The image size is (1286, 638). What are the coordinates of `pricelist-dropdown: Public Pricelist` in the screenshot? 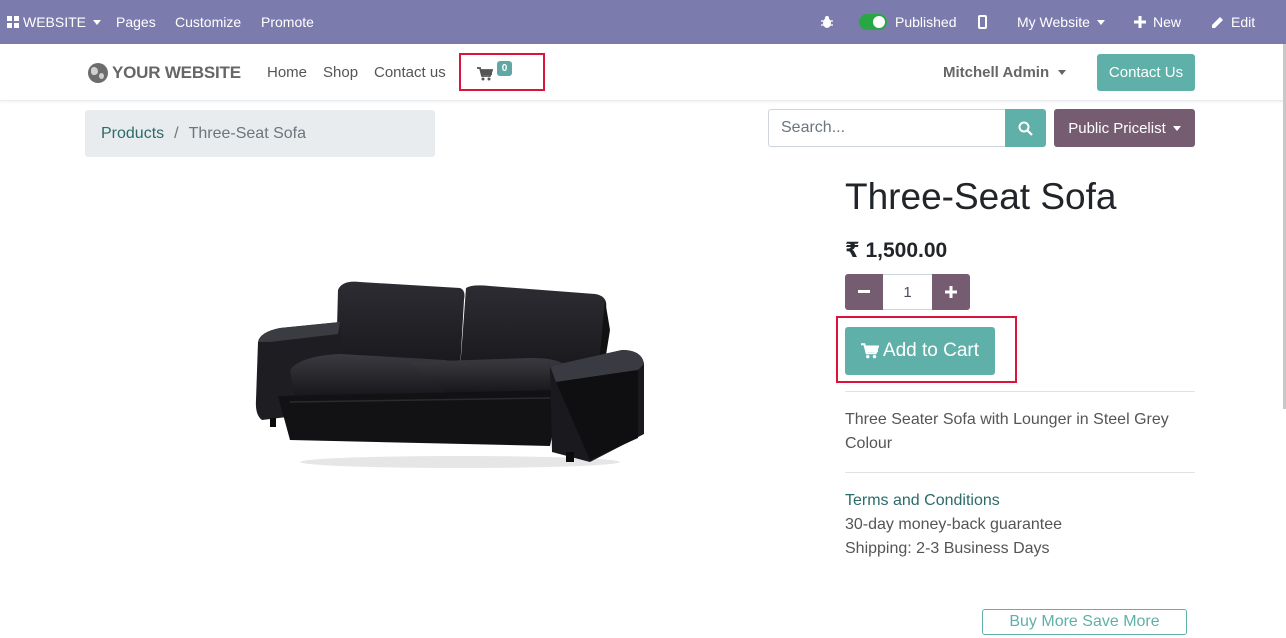 It's located at (1124, 128).